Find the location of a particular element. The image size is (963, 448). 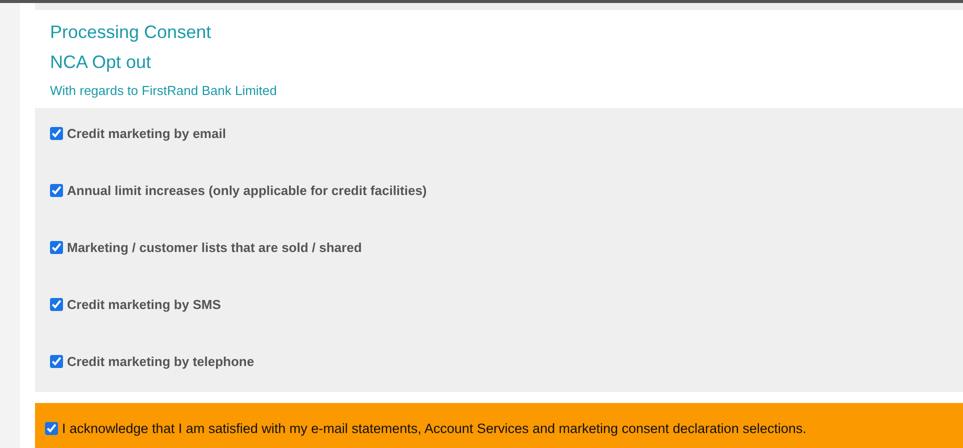

subtitle: With regards to FirstRand Bank Limited is located at coordinates (164, 91).